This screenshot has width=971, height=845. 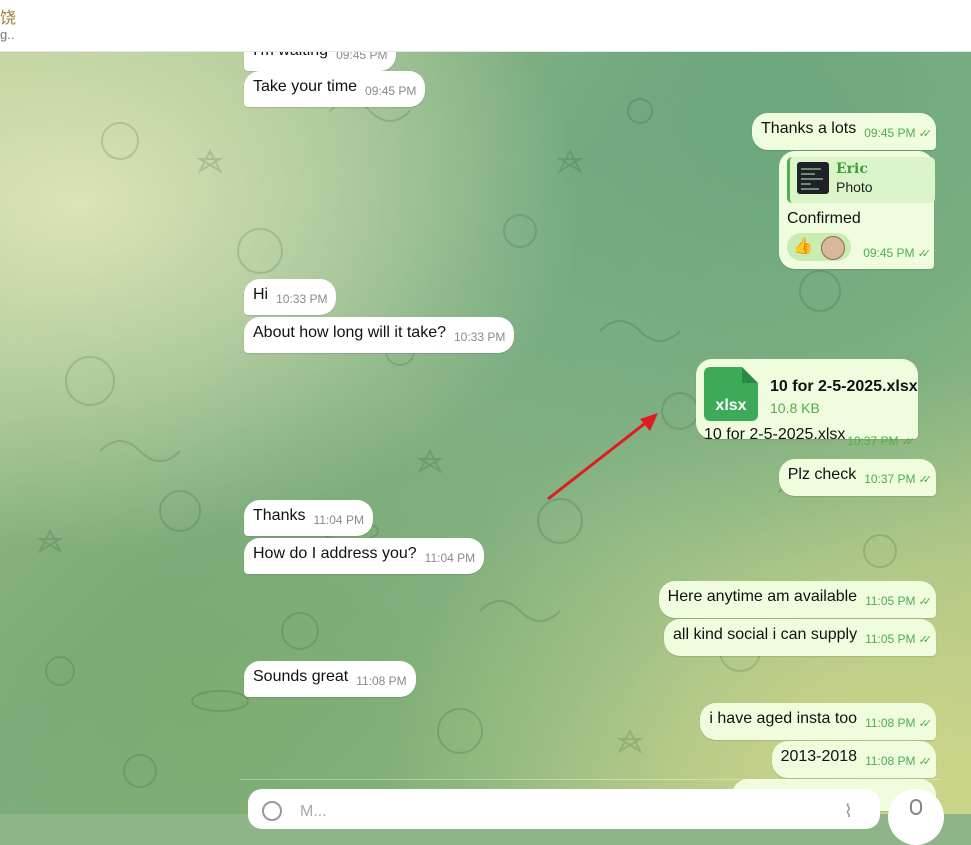 I want to click on message-outgoing: Here anytime am available 11:05 PM ✓✓, so click(x=797, y=599).